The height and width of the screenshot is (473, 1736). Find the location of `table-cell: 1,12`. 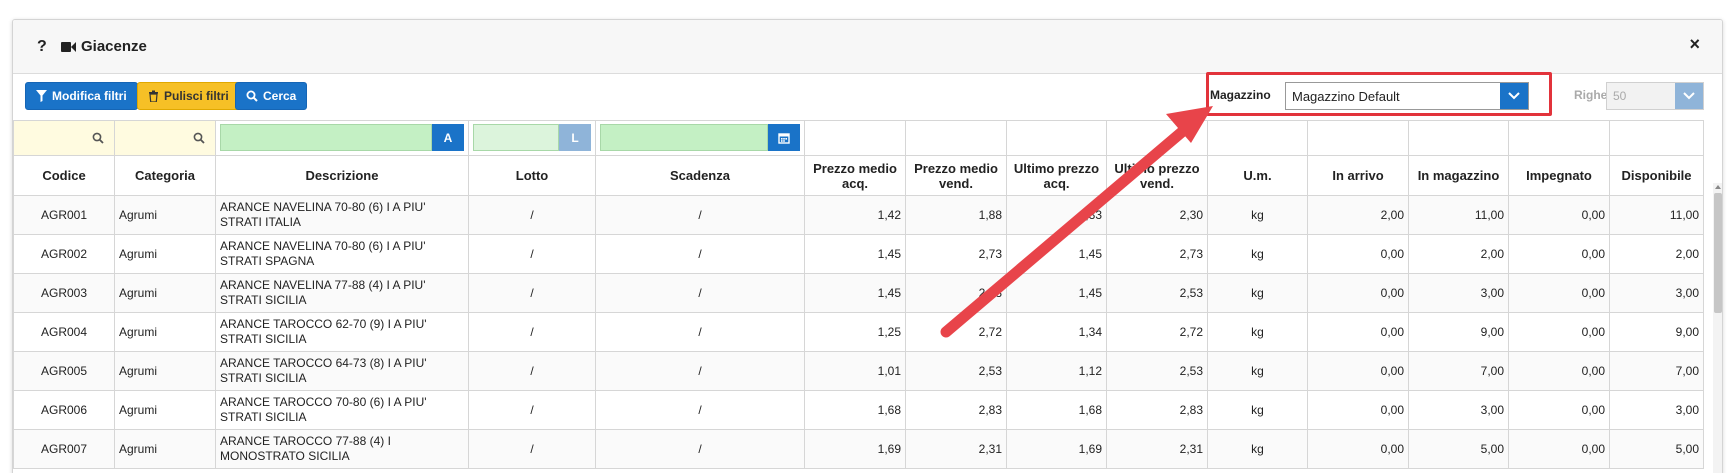

table-cell: 1,12 is located at coordinates (1056, 371).